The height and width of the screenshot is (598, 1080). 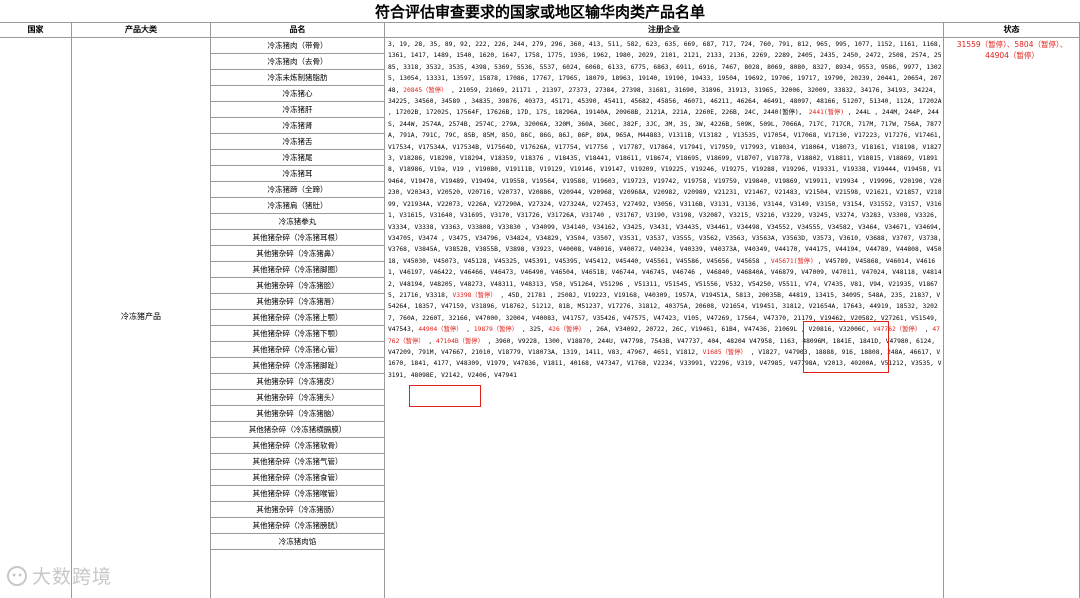 I want to click on product-row: 其他猪杂碎（冷冻猪横膈膜）, so click(x=297, y=430).